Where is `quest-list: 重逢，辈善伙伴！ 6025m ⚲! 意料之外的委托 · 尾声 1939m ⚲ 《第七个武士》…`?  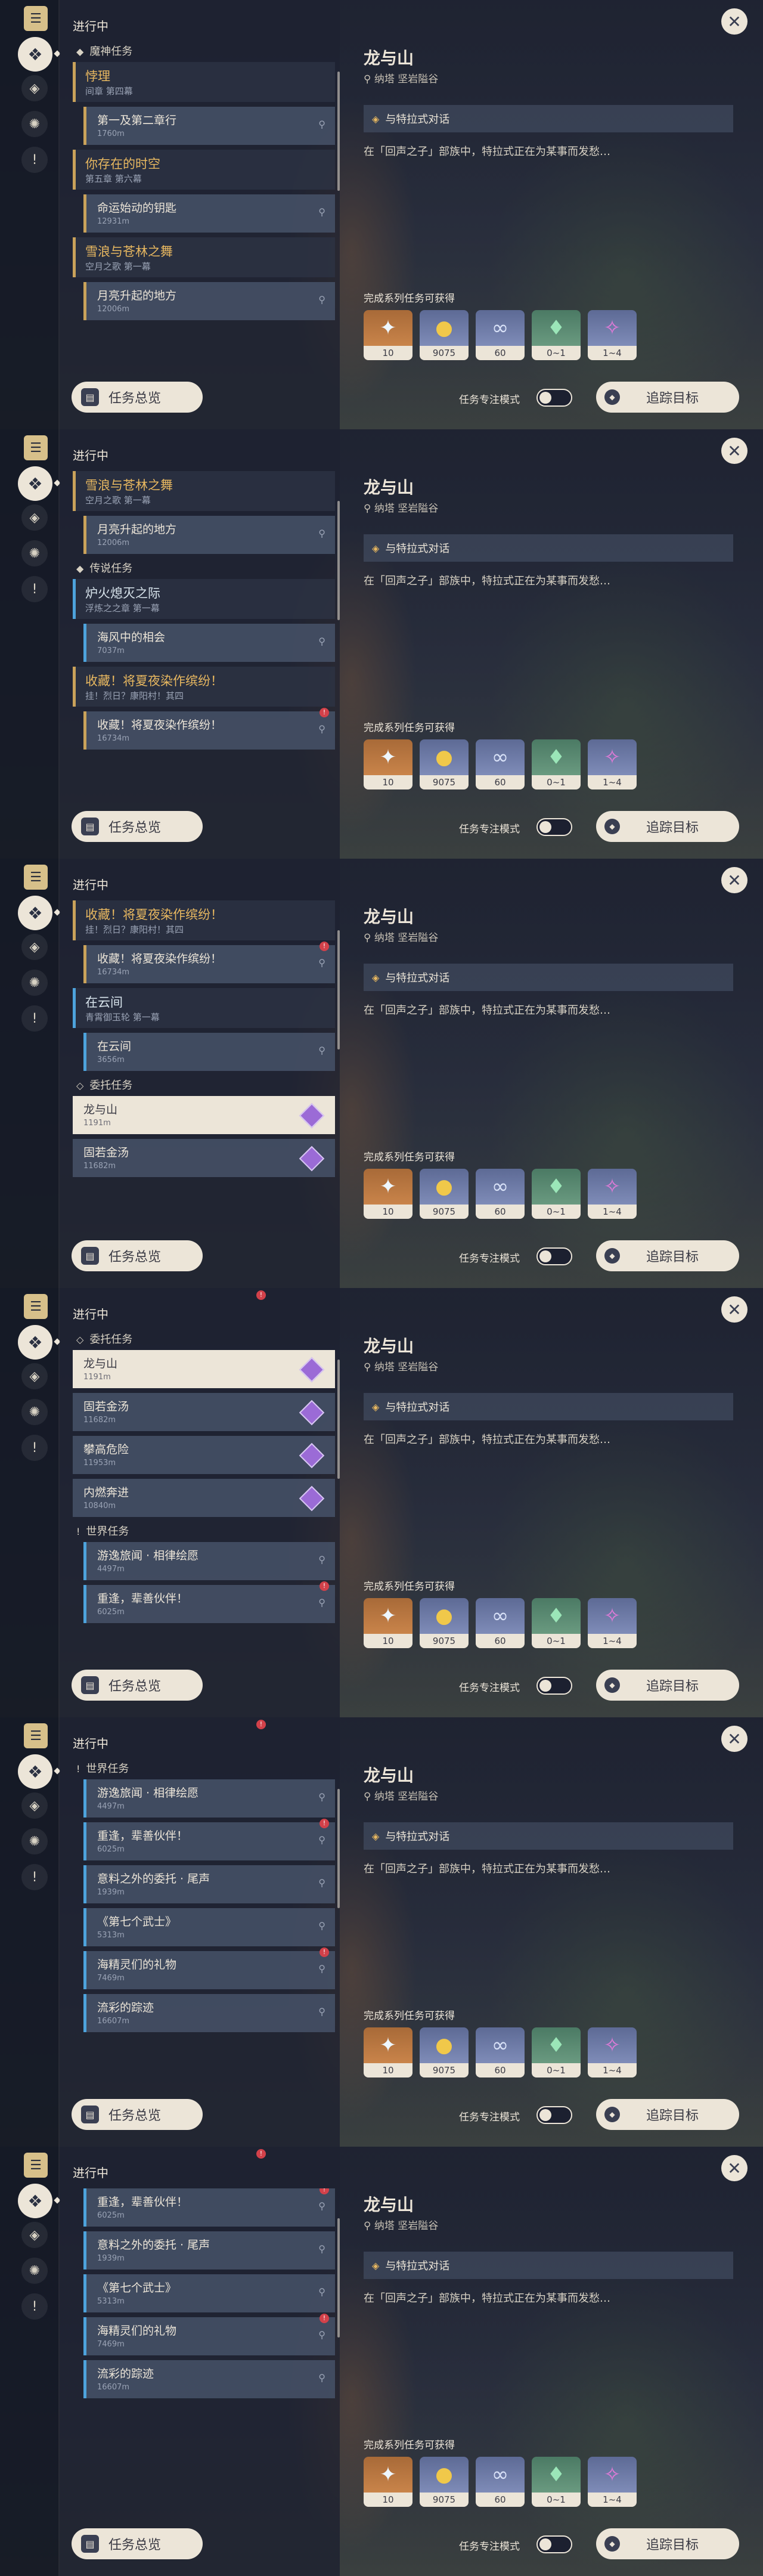
quest-list: 重逢，辈善伙伴！ 6025m ⚲! 意料之外的委托 · 尾声 1939m ⚲ 《第七个武士》… is located at coordinates (204, 2355).